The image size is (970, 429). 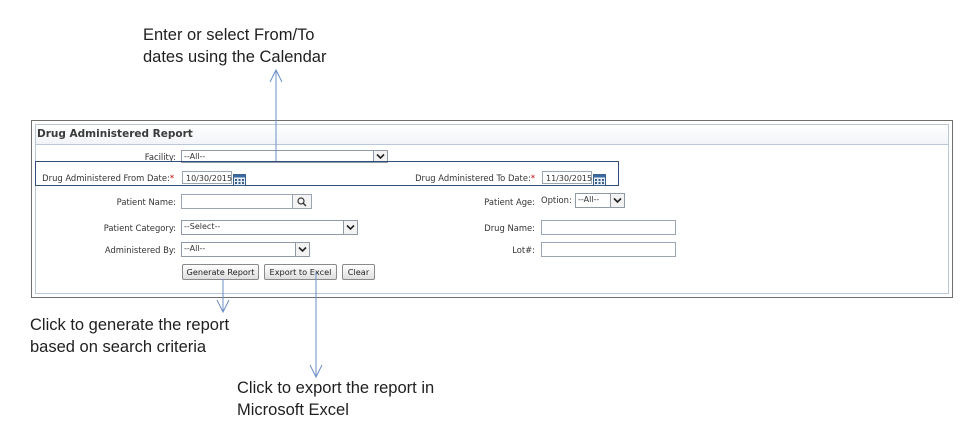 I want to click on arrow-dates, so click(x=276, y=114).